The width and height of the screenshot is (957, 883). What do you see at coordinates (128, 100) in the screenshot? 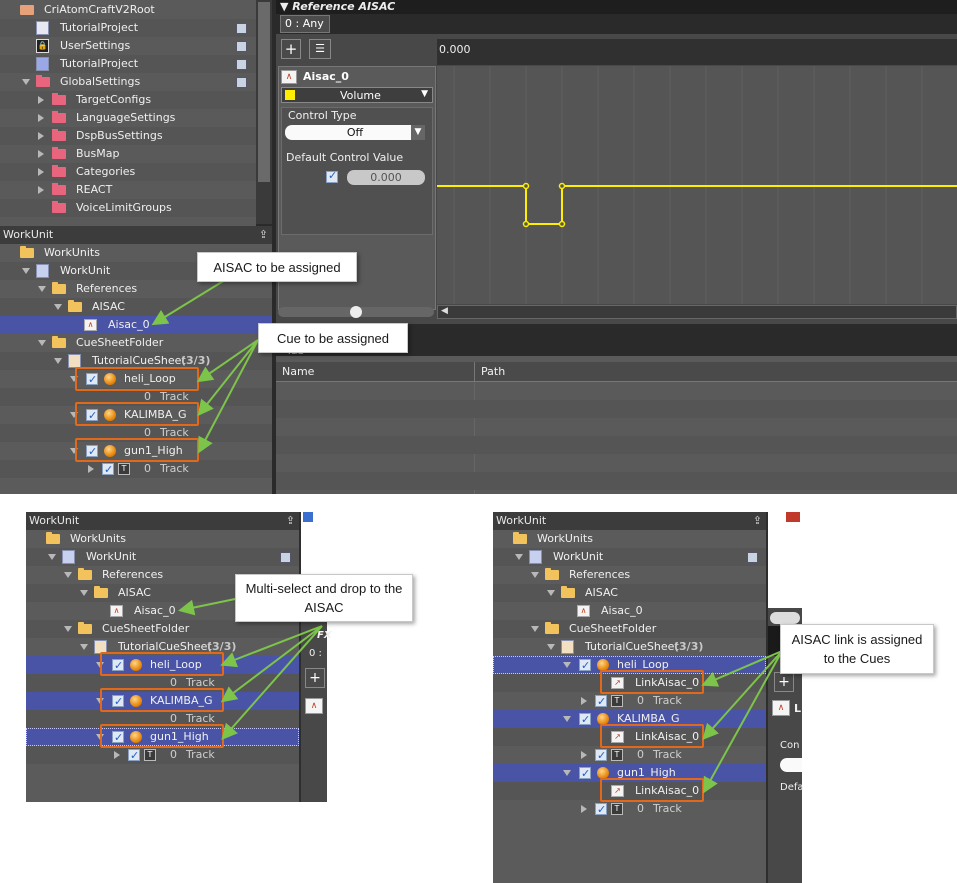
I see `tree-row: TargetConfigs` at bounding box center [128, 100].